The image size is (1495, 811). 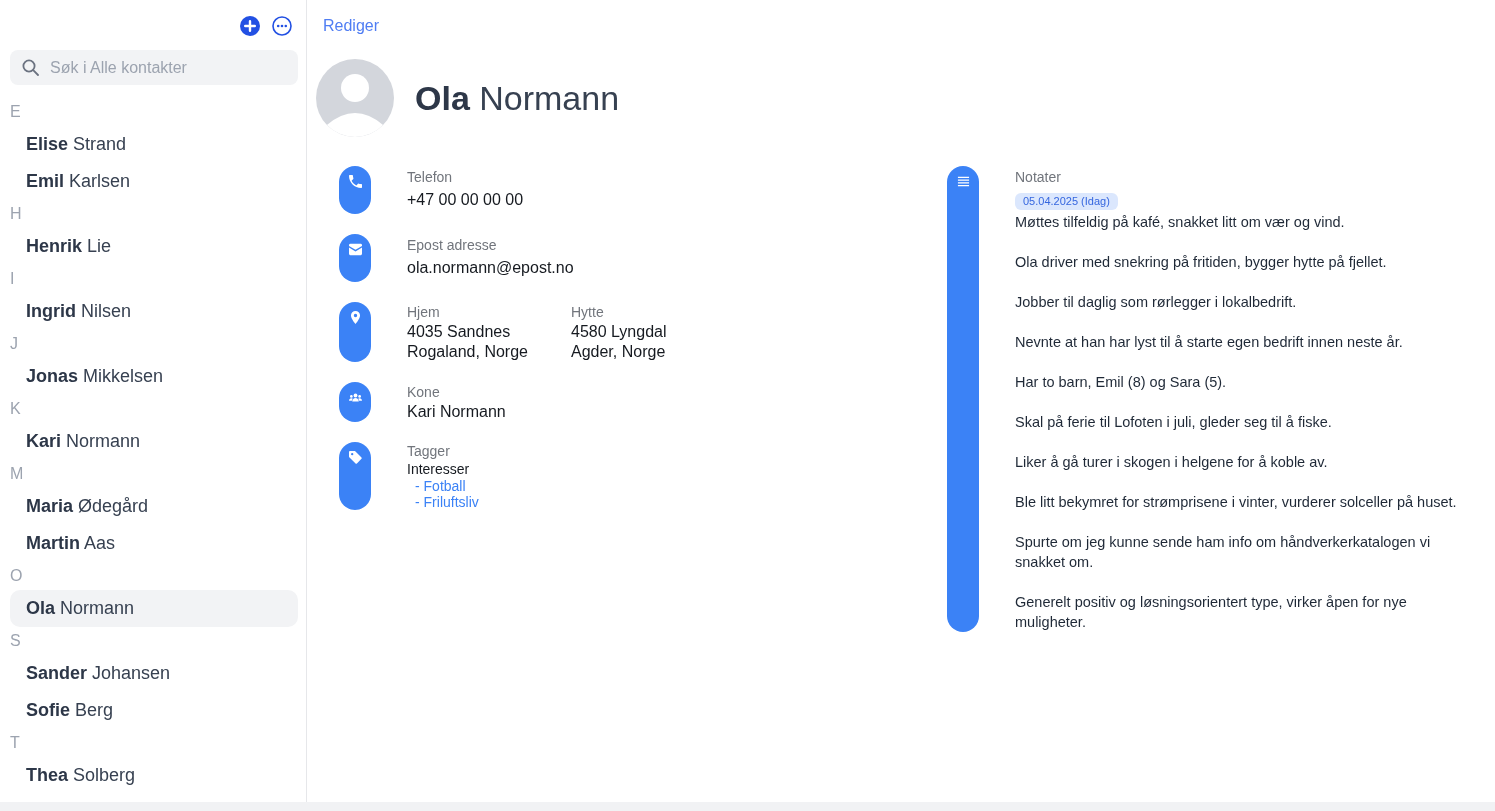 What do you see at coordinates (619, 352) in the screenshot?
I see `address-line: Agder, Norge` at bounding box center [619, 352].